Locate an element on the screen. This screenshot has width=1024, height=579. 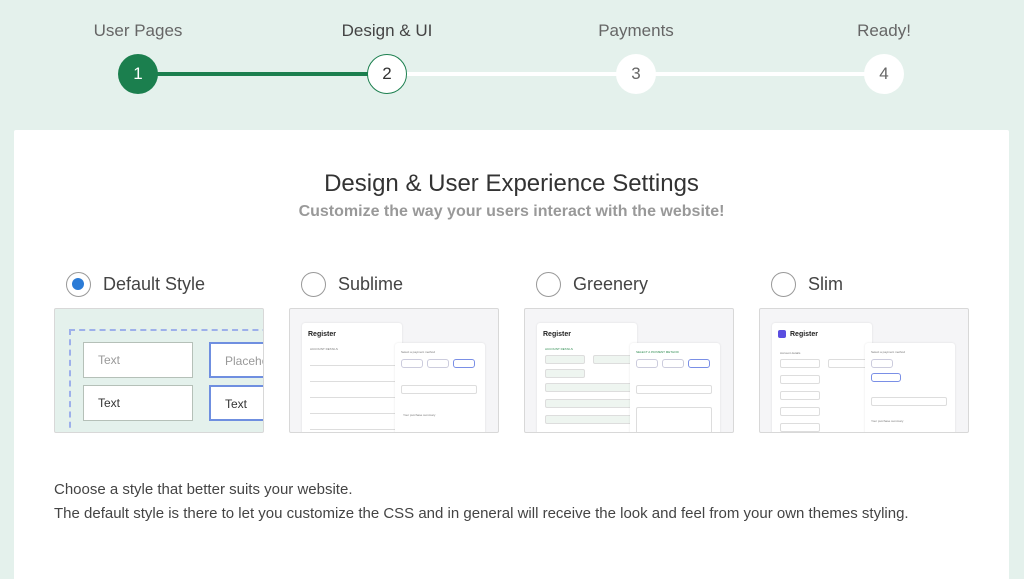
radio-default-style is located at coordinates (78, 284).